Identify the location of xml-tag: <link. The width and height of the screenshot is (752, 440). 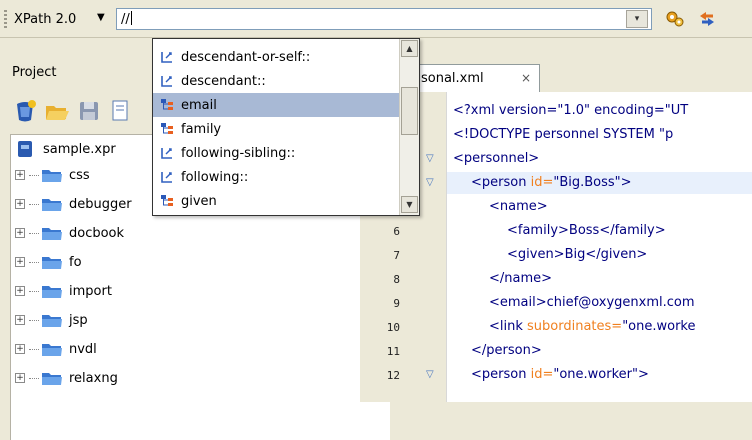
(506, 326).